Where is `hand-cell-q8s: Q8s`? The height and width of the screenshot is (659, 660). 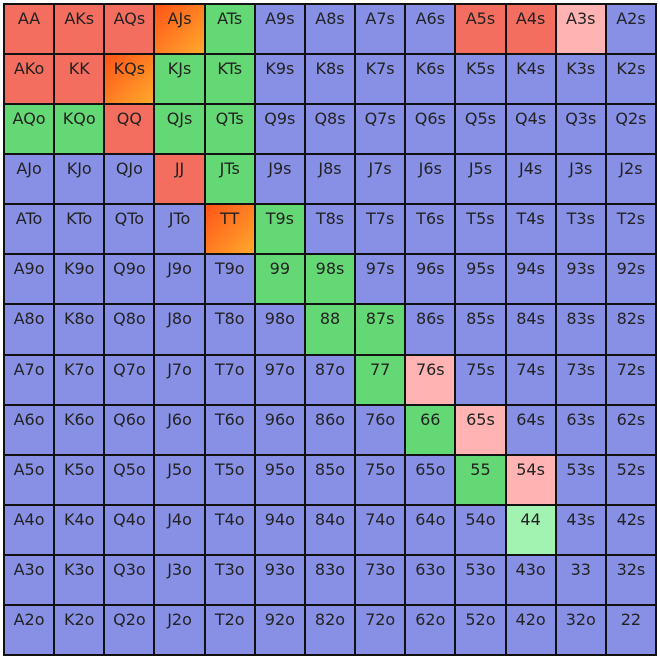 hand-cell-q8s: Q8s is located at coordinates (331, 130).